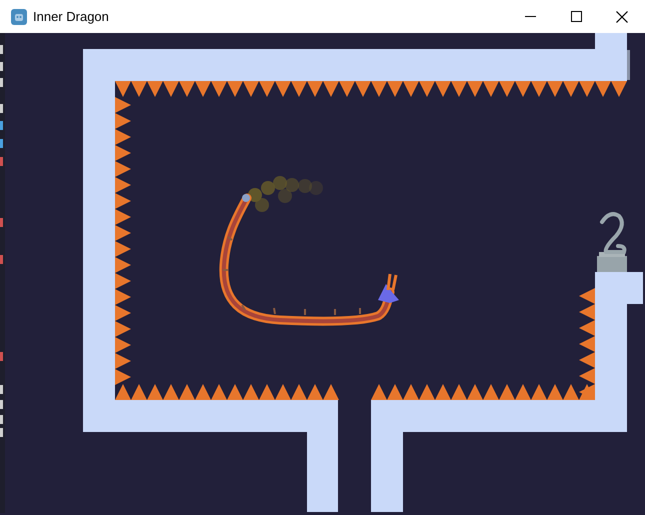  Describe the element at coordinates (71, 17) in the screenshot. I see `window-title: Inner Dragon` at that location.